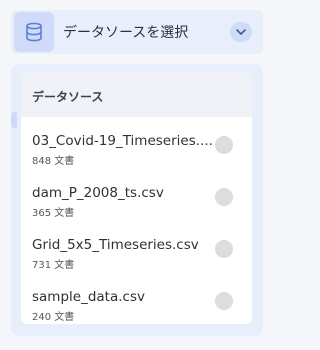 This screenshot has height=350, width=320. I want to click on item-name: sample_data.csv, so click(88, 297).